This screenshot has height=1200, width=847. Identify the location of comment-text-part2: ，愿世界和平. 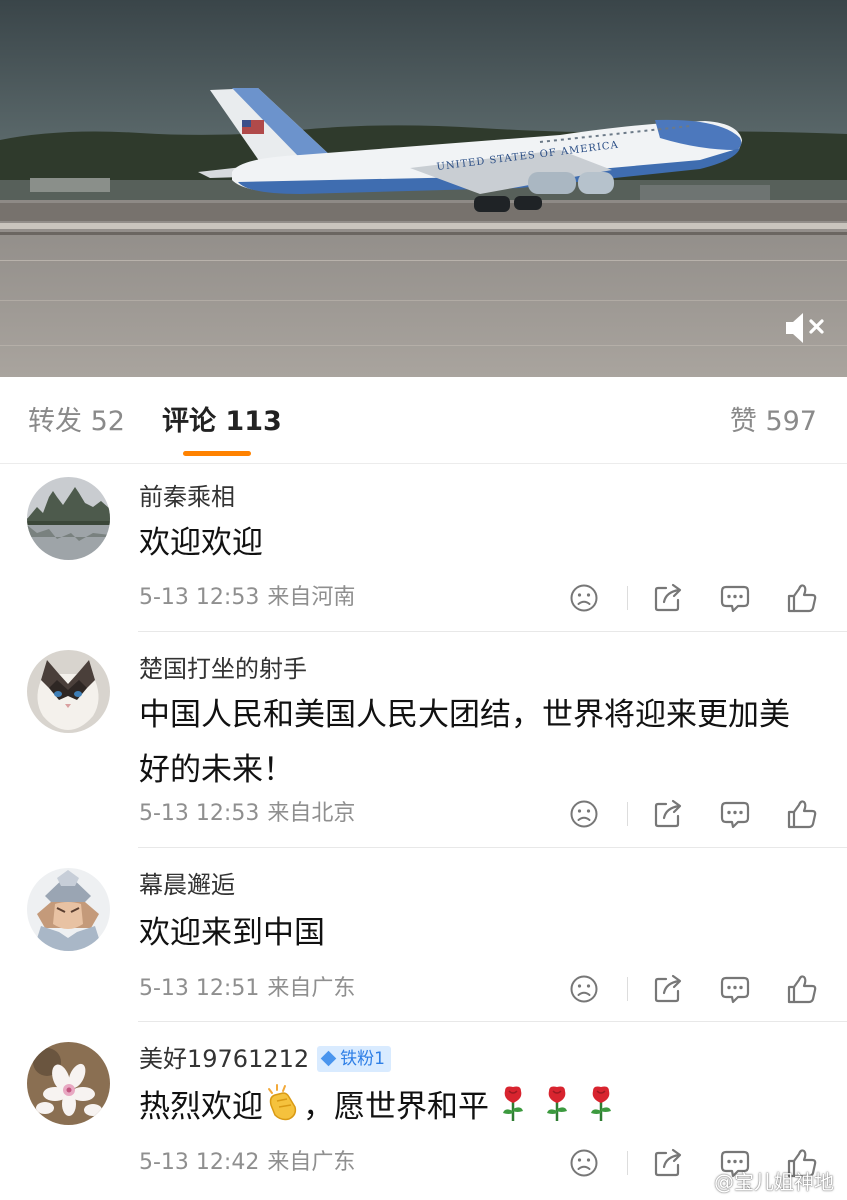
(396, 1107).